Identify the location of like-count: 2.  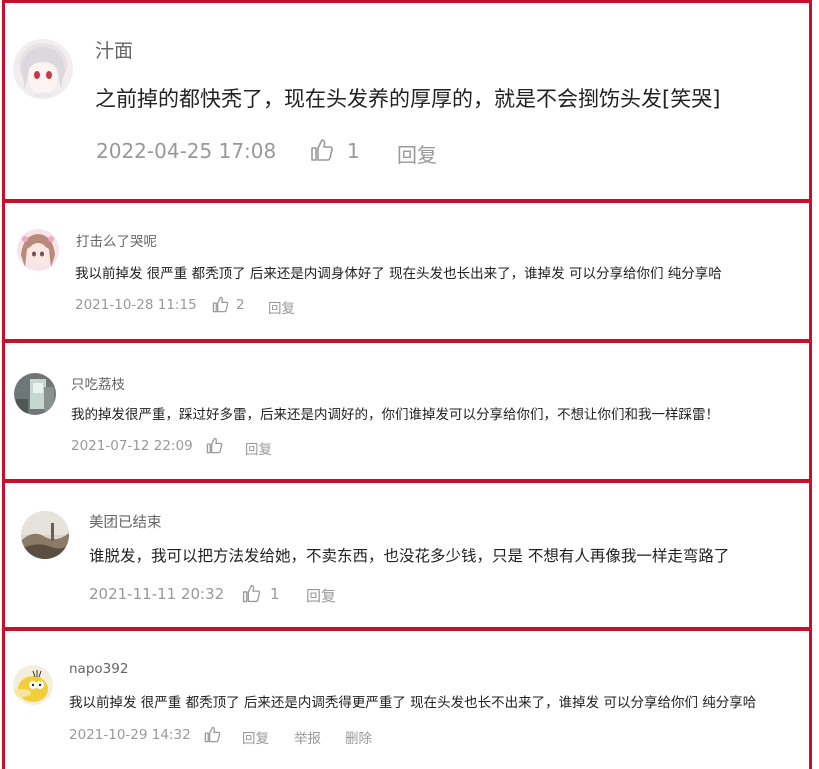
(240, 305).